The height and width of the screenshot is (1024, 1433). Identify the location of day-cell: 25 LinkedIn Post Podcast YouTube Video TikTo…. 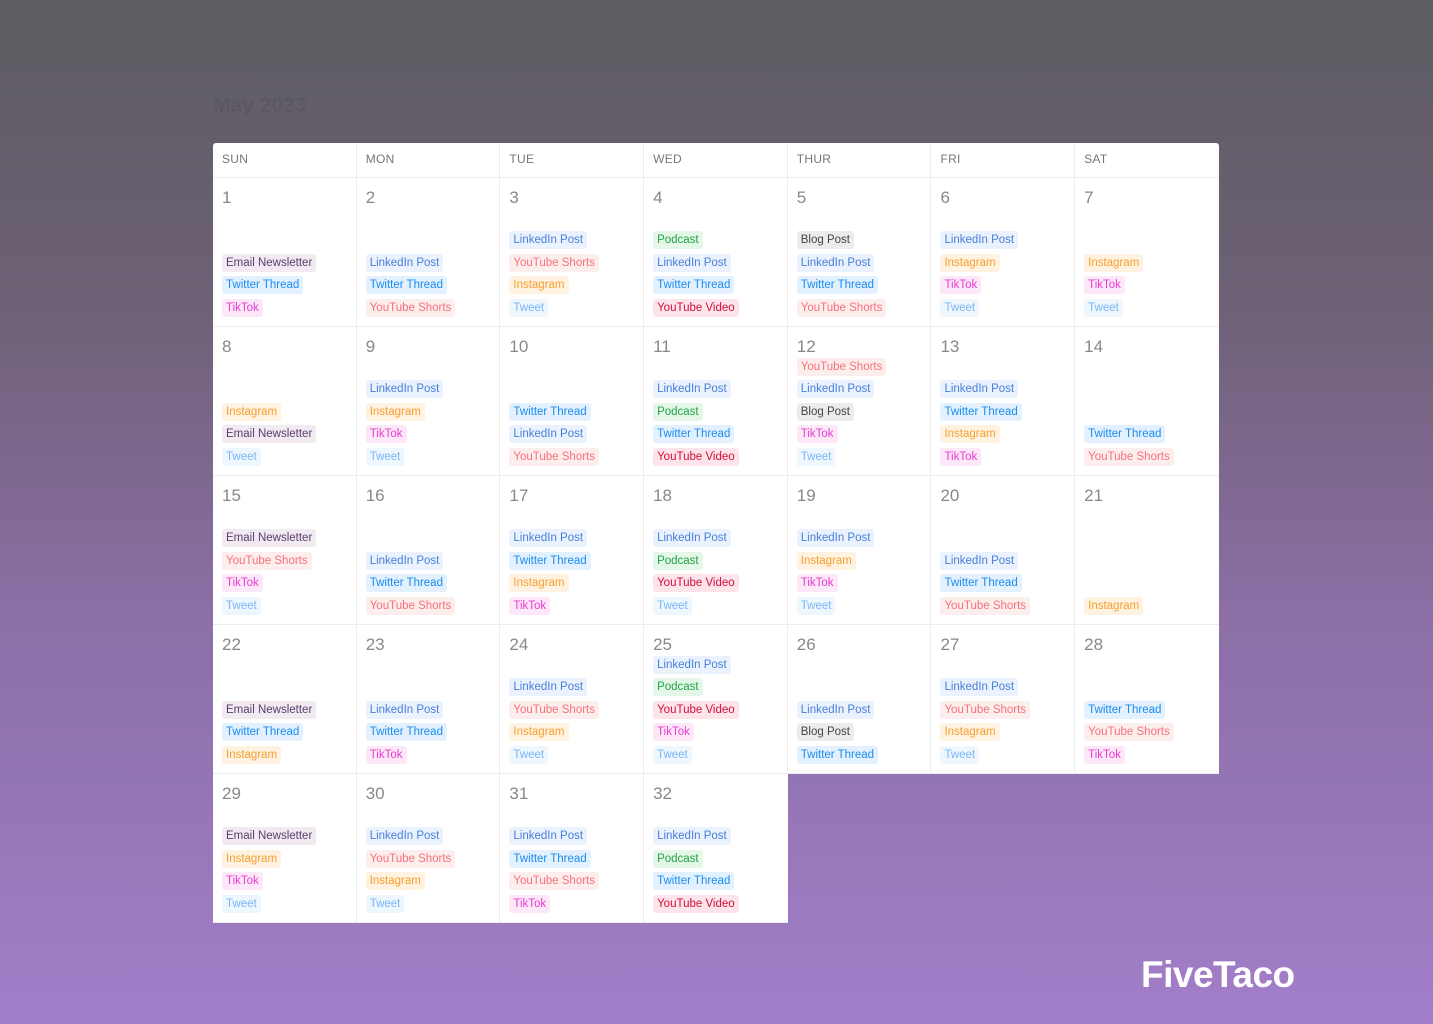
(716, 699).